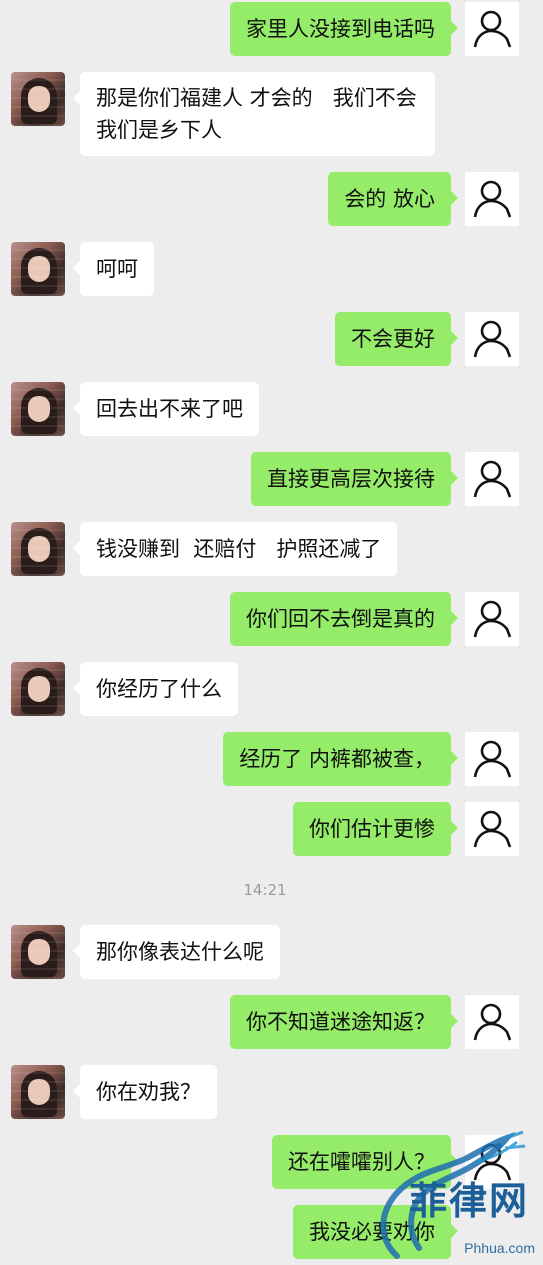  I want to click on received-message-bubble: 那是你们福建人 才会的 我们不会 我们是乡下人, so click(254, 114).